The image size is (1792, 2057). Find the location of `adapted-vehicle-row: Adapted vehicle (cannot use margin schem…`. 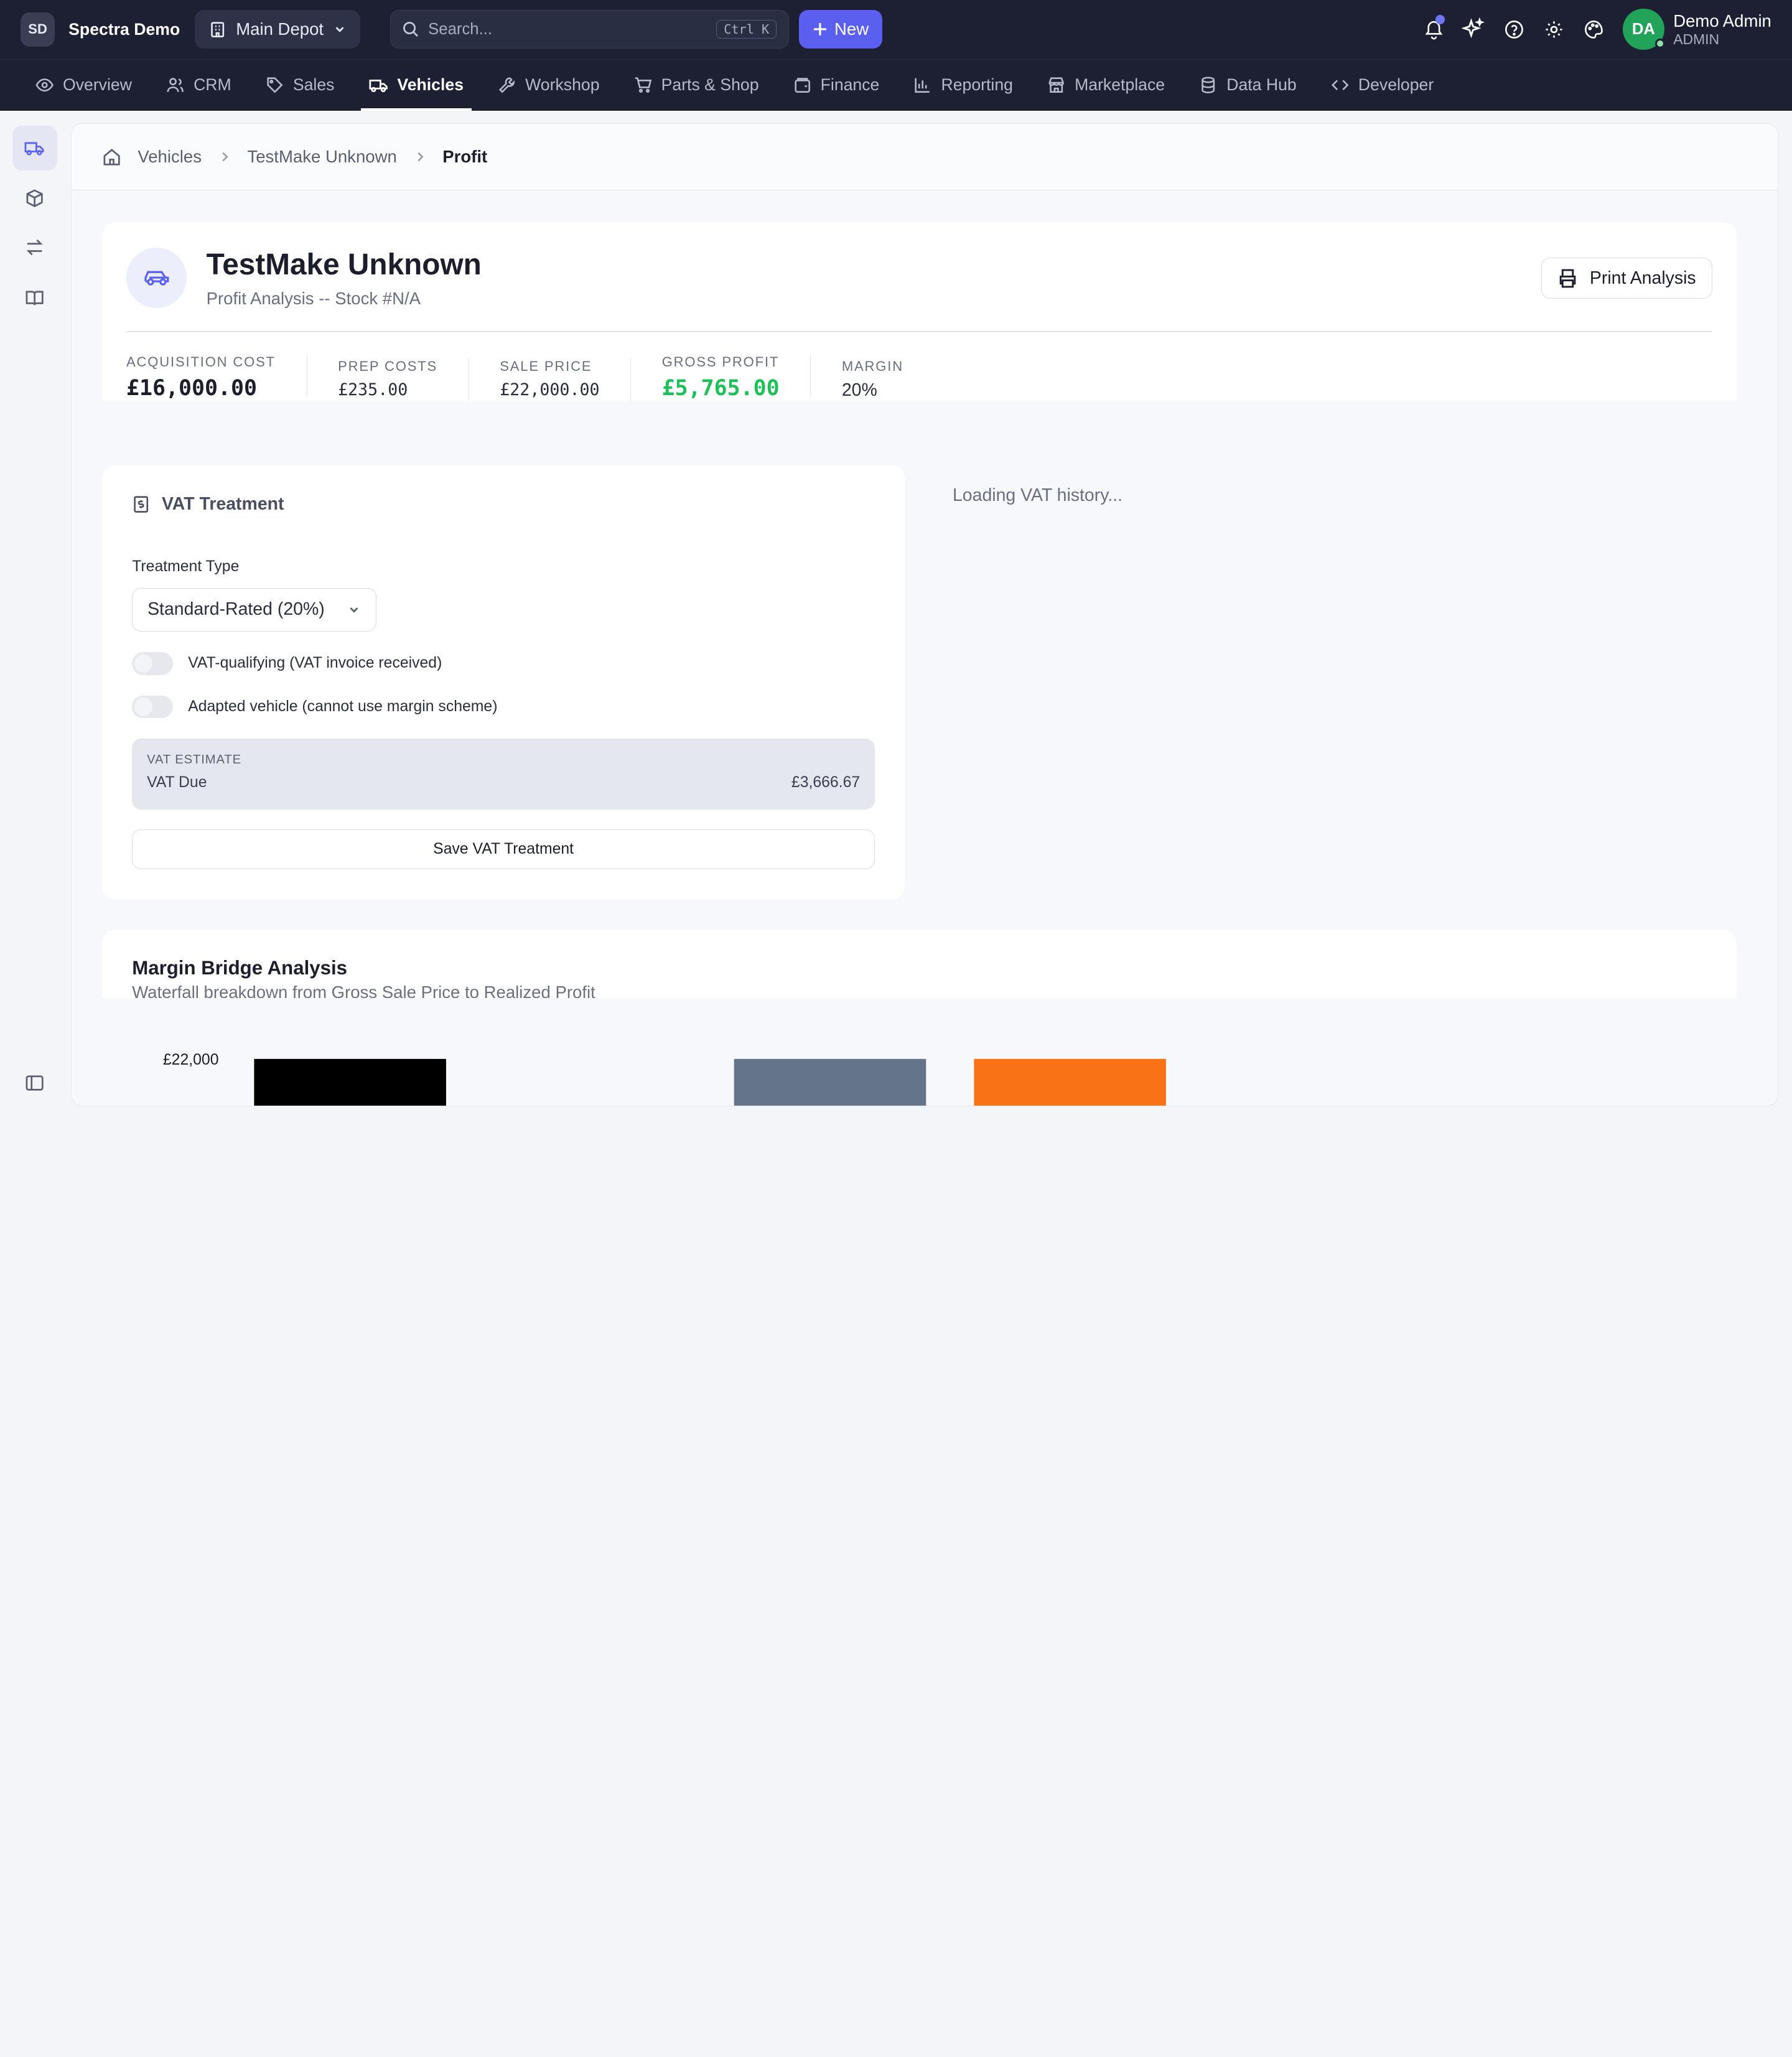

adapted-vehicle-row: Adapted vehicle (cannot use margin schem… is located at coordinates (315, 707).